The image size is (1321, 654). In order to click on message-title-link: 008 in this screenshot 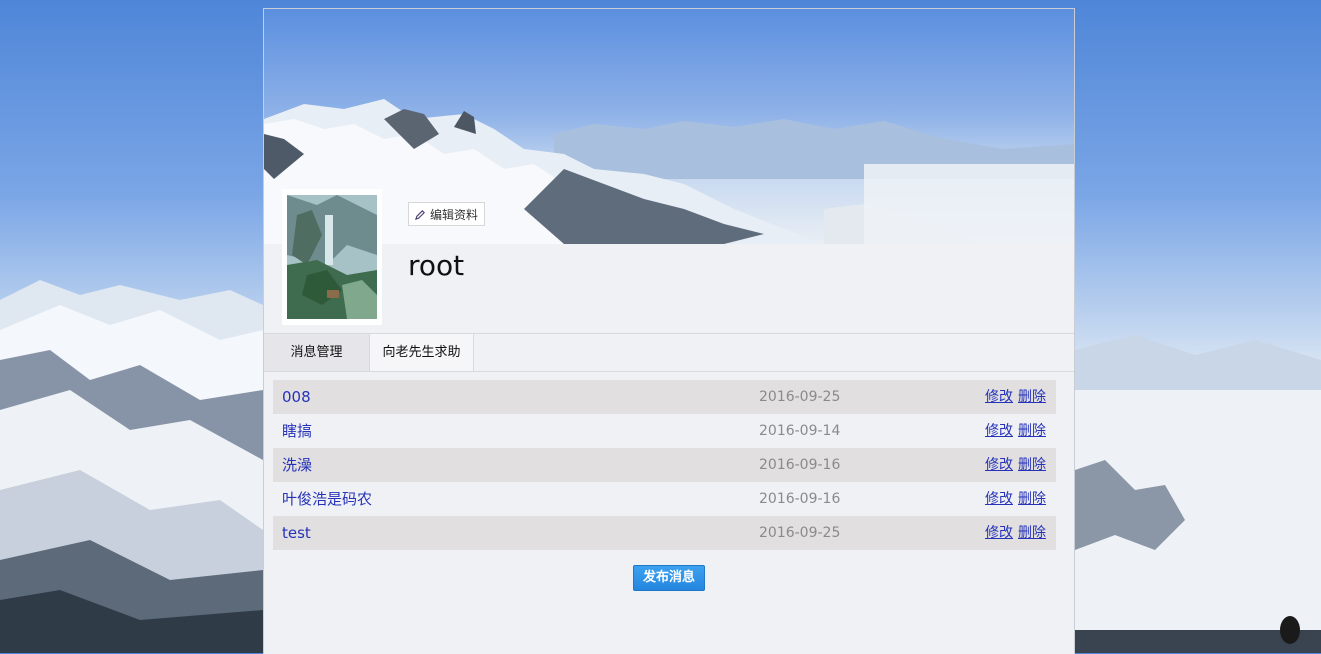, I will do `click(296, 397)`.